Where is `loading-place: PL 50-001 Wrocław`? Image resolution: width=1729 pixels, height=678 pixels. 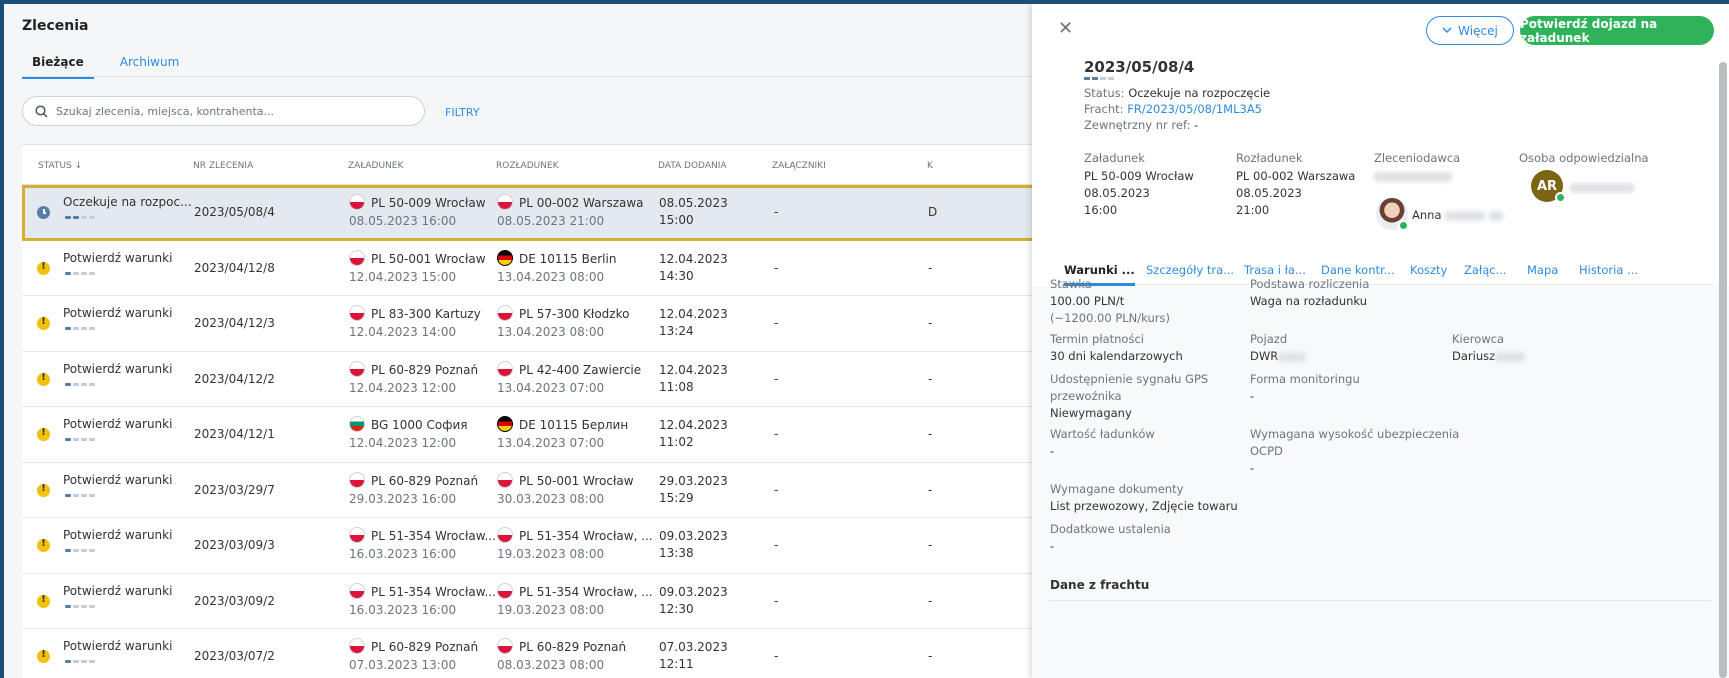
loading-place: PL 50-001 Wrocław is located at coordinates (417, 257).